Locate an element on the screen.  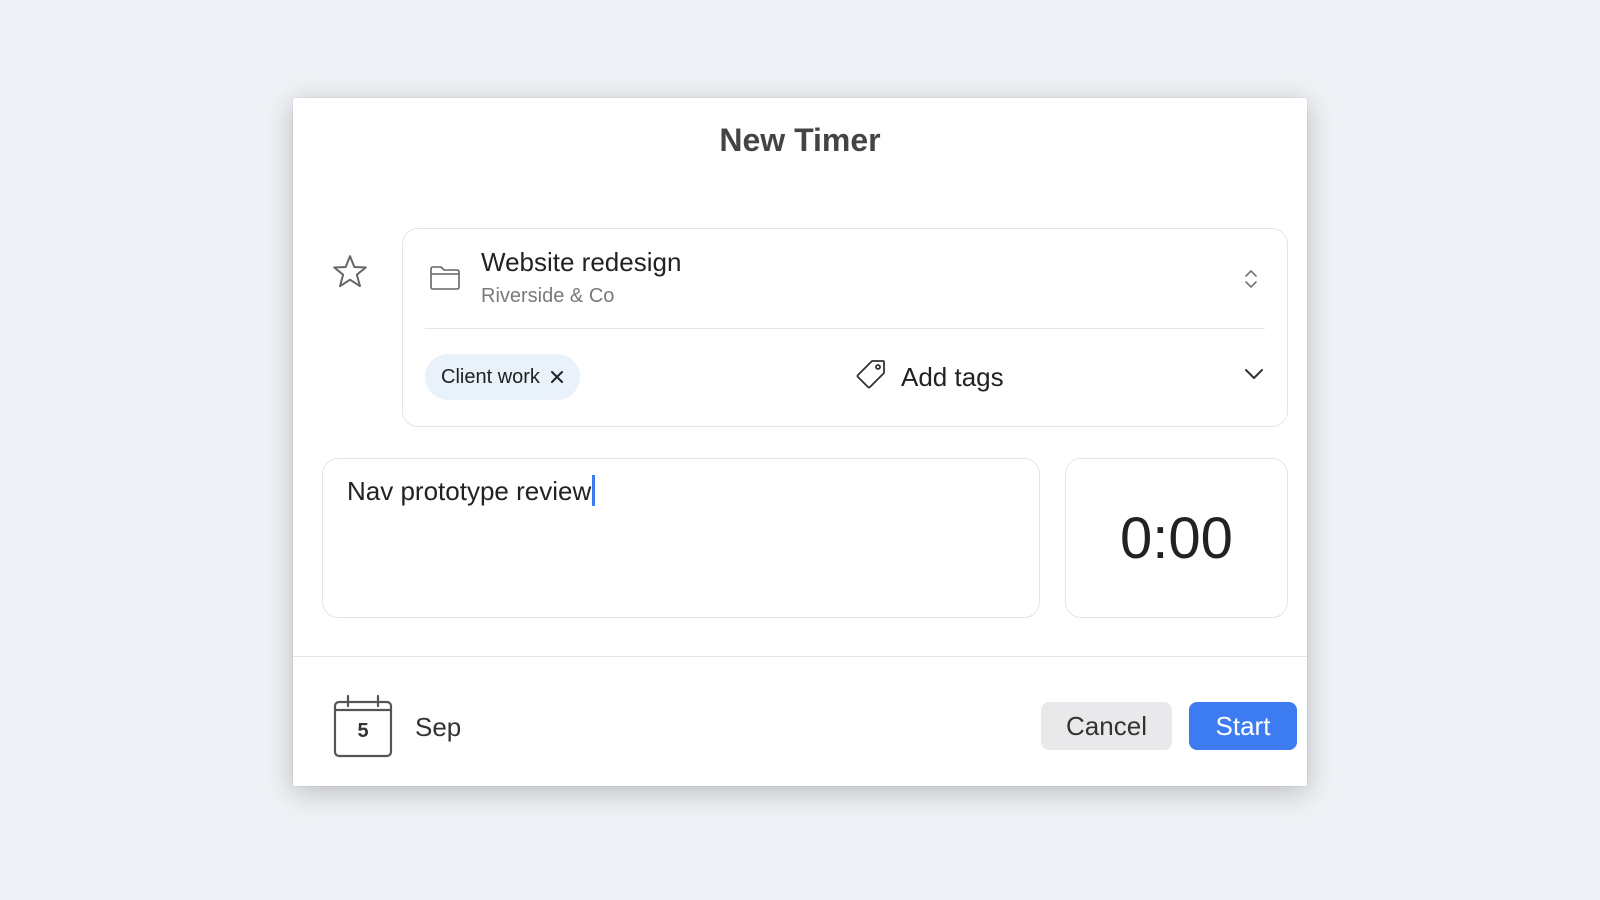
duration-value: 0:00 is located at coordinates (1176, 538).